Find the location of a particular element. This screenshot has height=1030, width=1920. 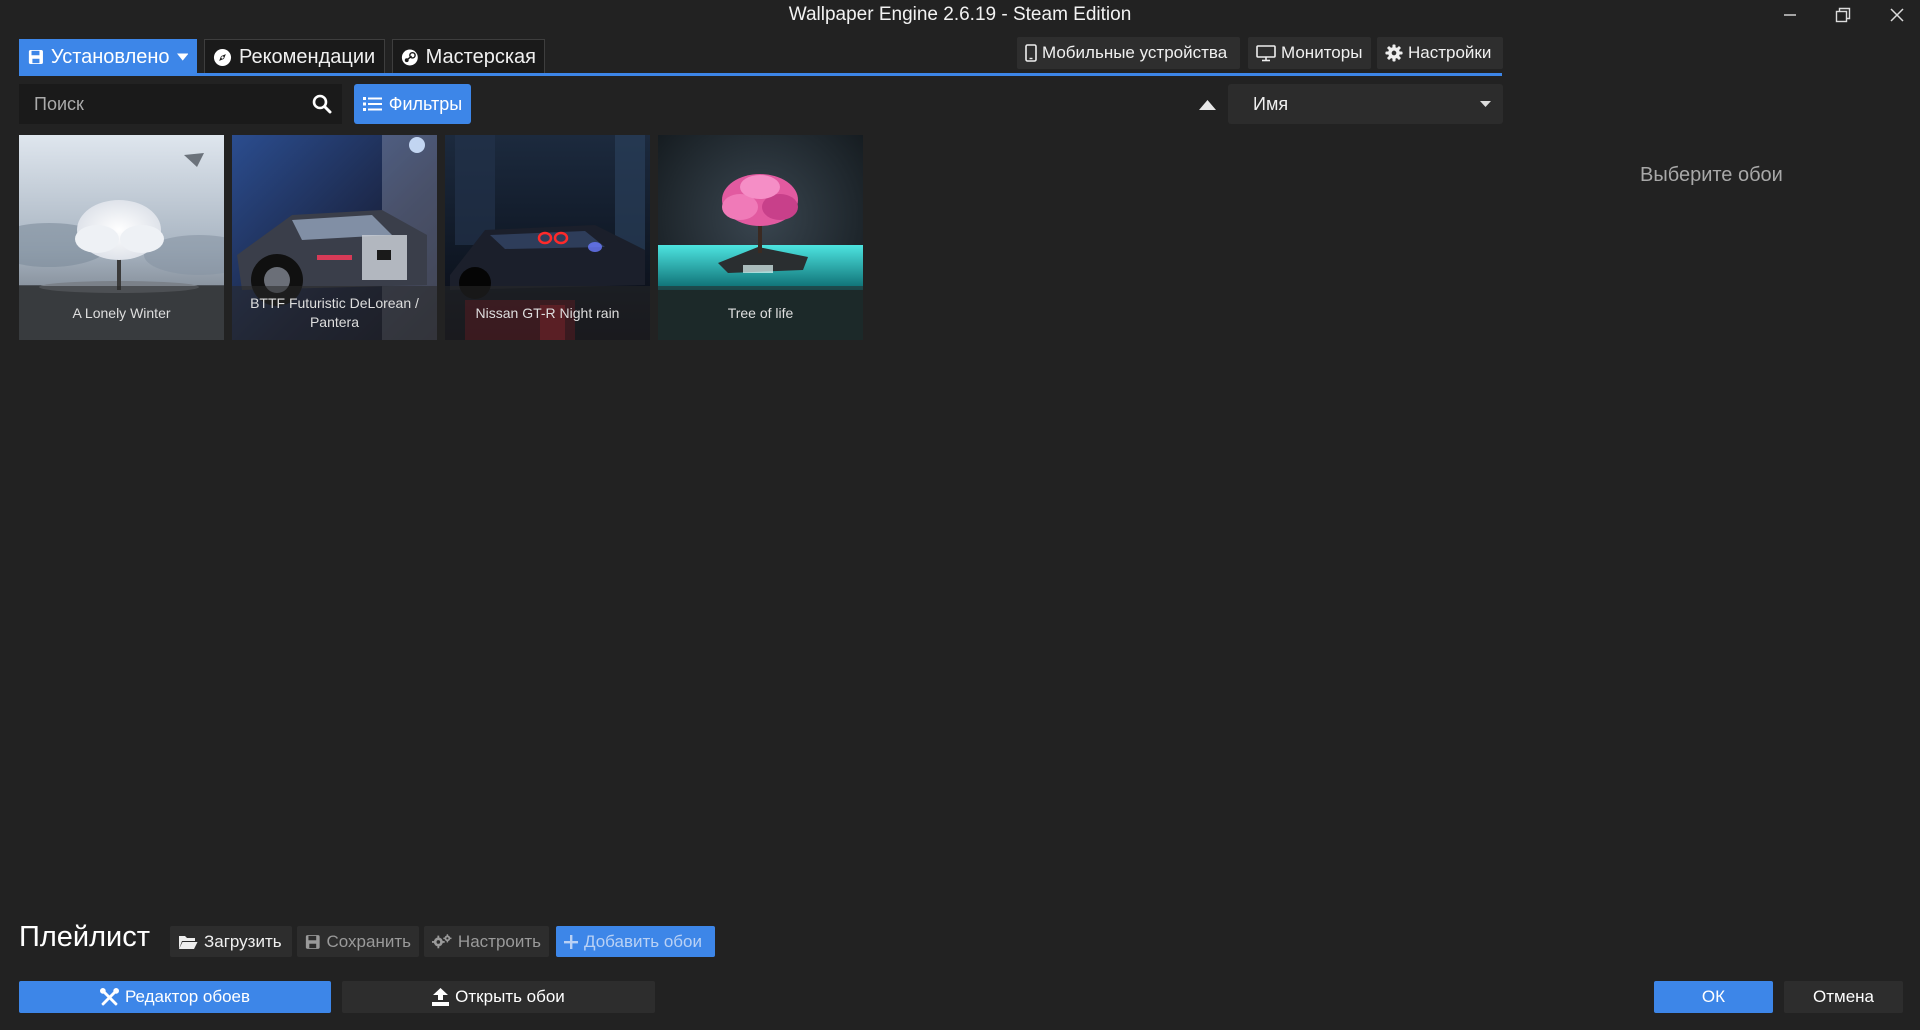

window-title: Wallpaper Engine 2.6.19 - Steam Edition is located at coordinates (960, 14).